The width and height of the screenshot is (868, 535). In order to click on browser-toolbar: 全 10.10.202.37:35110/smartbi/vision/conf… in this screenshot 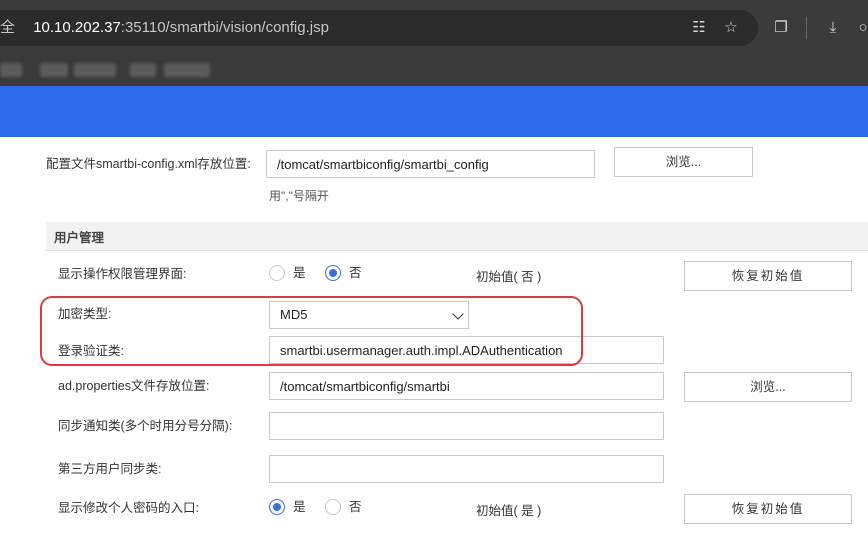, I will do `click(434, 28)`.